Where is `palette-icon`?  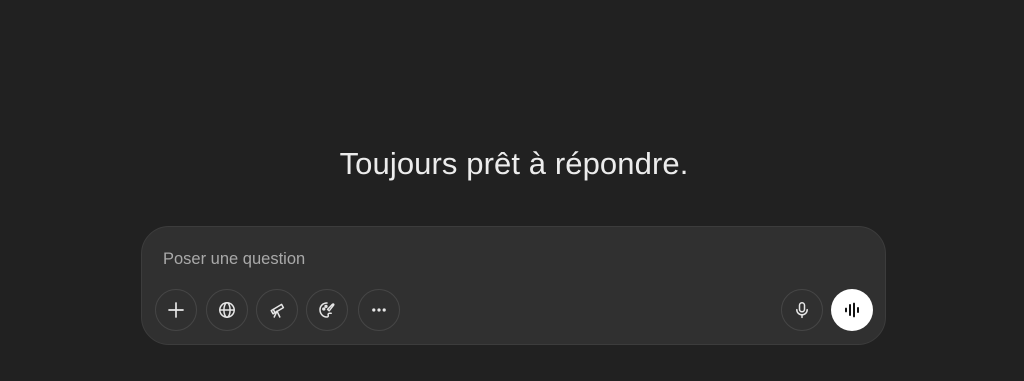 palette-icon is located at coordinates (327, 310).